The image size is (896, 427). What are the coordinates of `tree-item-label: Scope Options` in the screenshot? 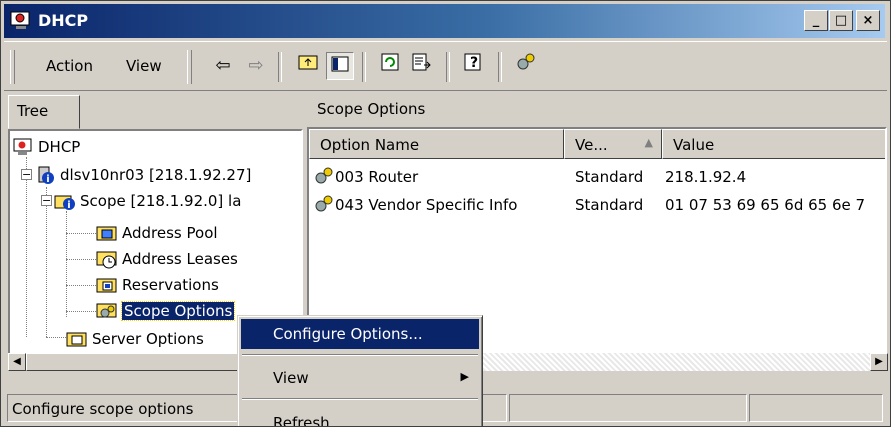 It's located at (178, 311).